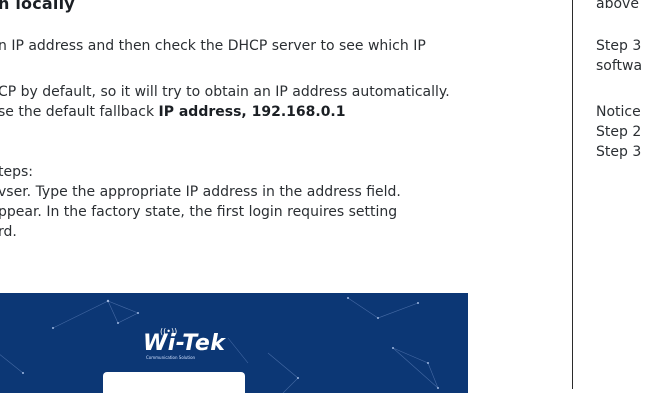  What do you see at coordinates (572, 194) in the screenshot?
I see `column-divider` at bounding box center [572, 194].